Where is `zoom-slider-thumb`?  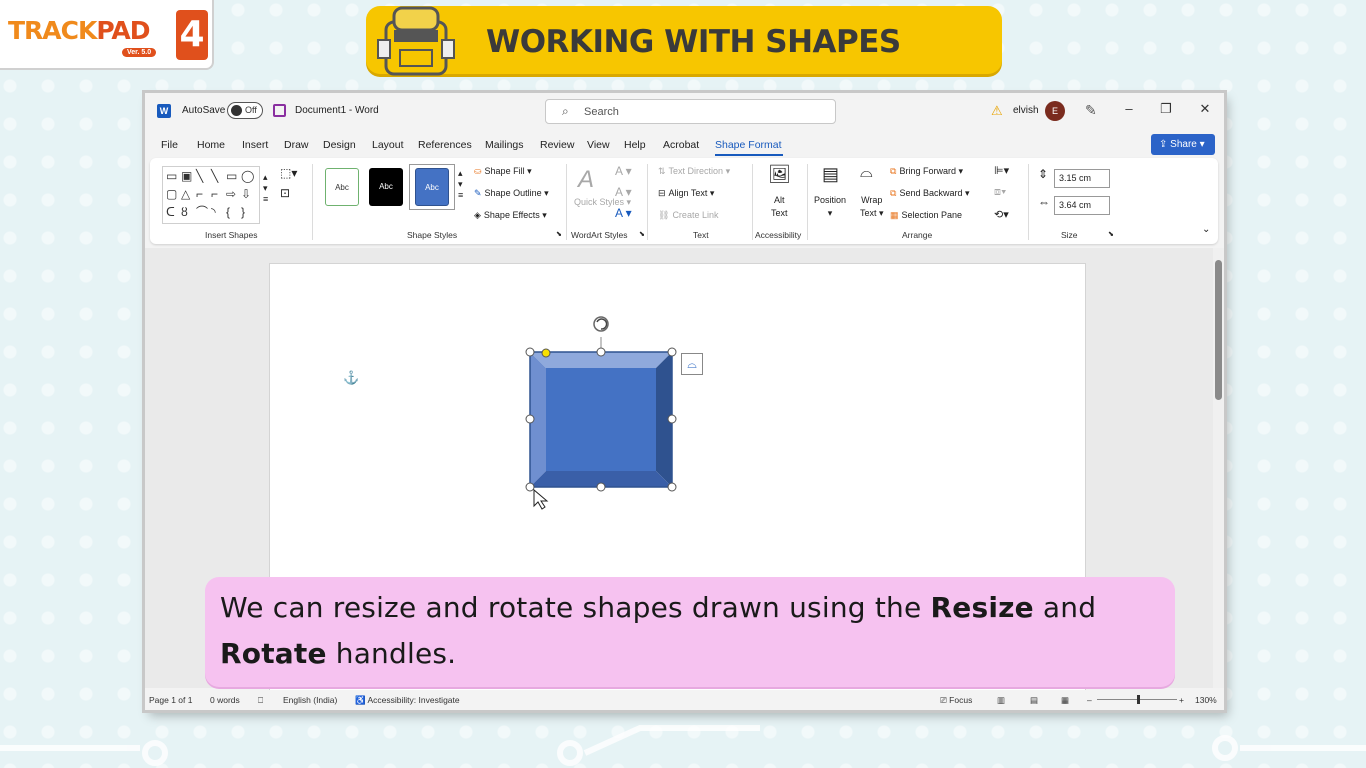 zoom-slider-thumb is located at coordinates (1138, 699).